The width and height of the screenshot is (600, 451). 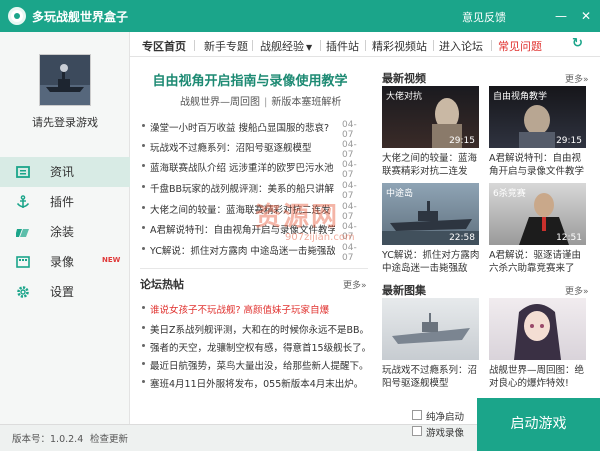 What do you see at coordinates (111, 260) in the screenshot?
I see `new-badge: NEW` at bounding box center [111, 260].